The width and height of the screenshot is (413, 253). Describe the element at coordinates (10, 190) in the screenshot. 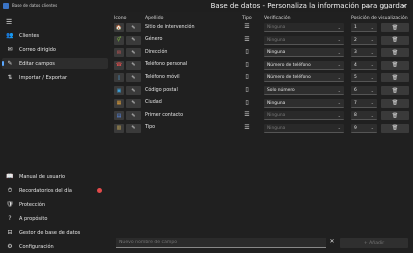

I see `clock-icon: ⏱` at that location.